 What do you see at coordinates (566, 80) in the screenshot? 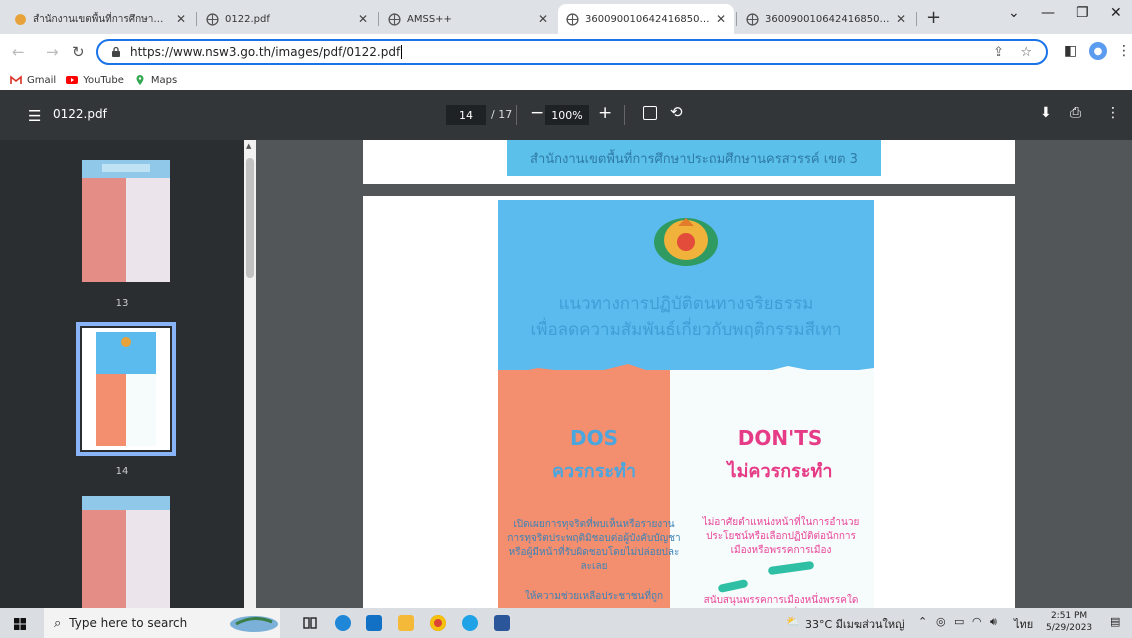
I see `bookmarks-bar: Gmail YouTube Maps` at bounding box center [566, 80].